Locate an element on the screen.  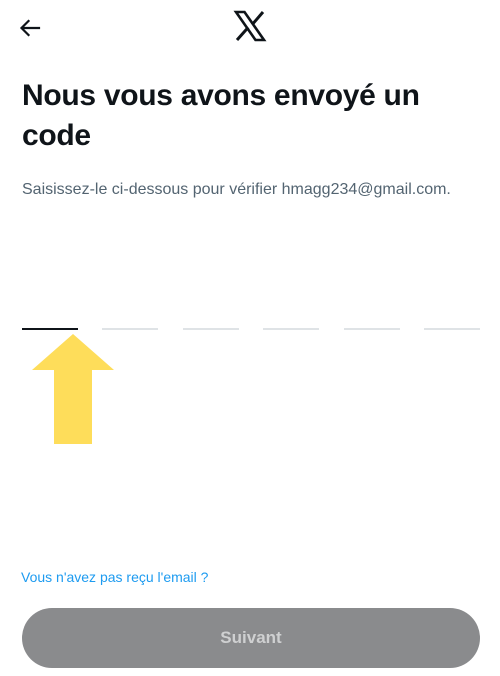
back-button is located at coordinates (30, 28).